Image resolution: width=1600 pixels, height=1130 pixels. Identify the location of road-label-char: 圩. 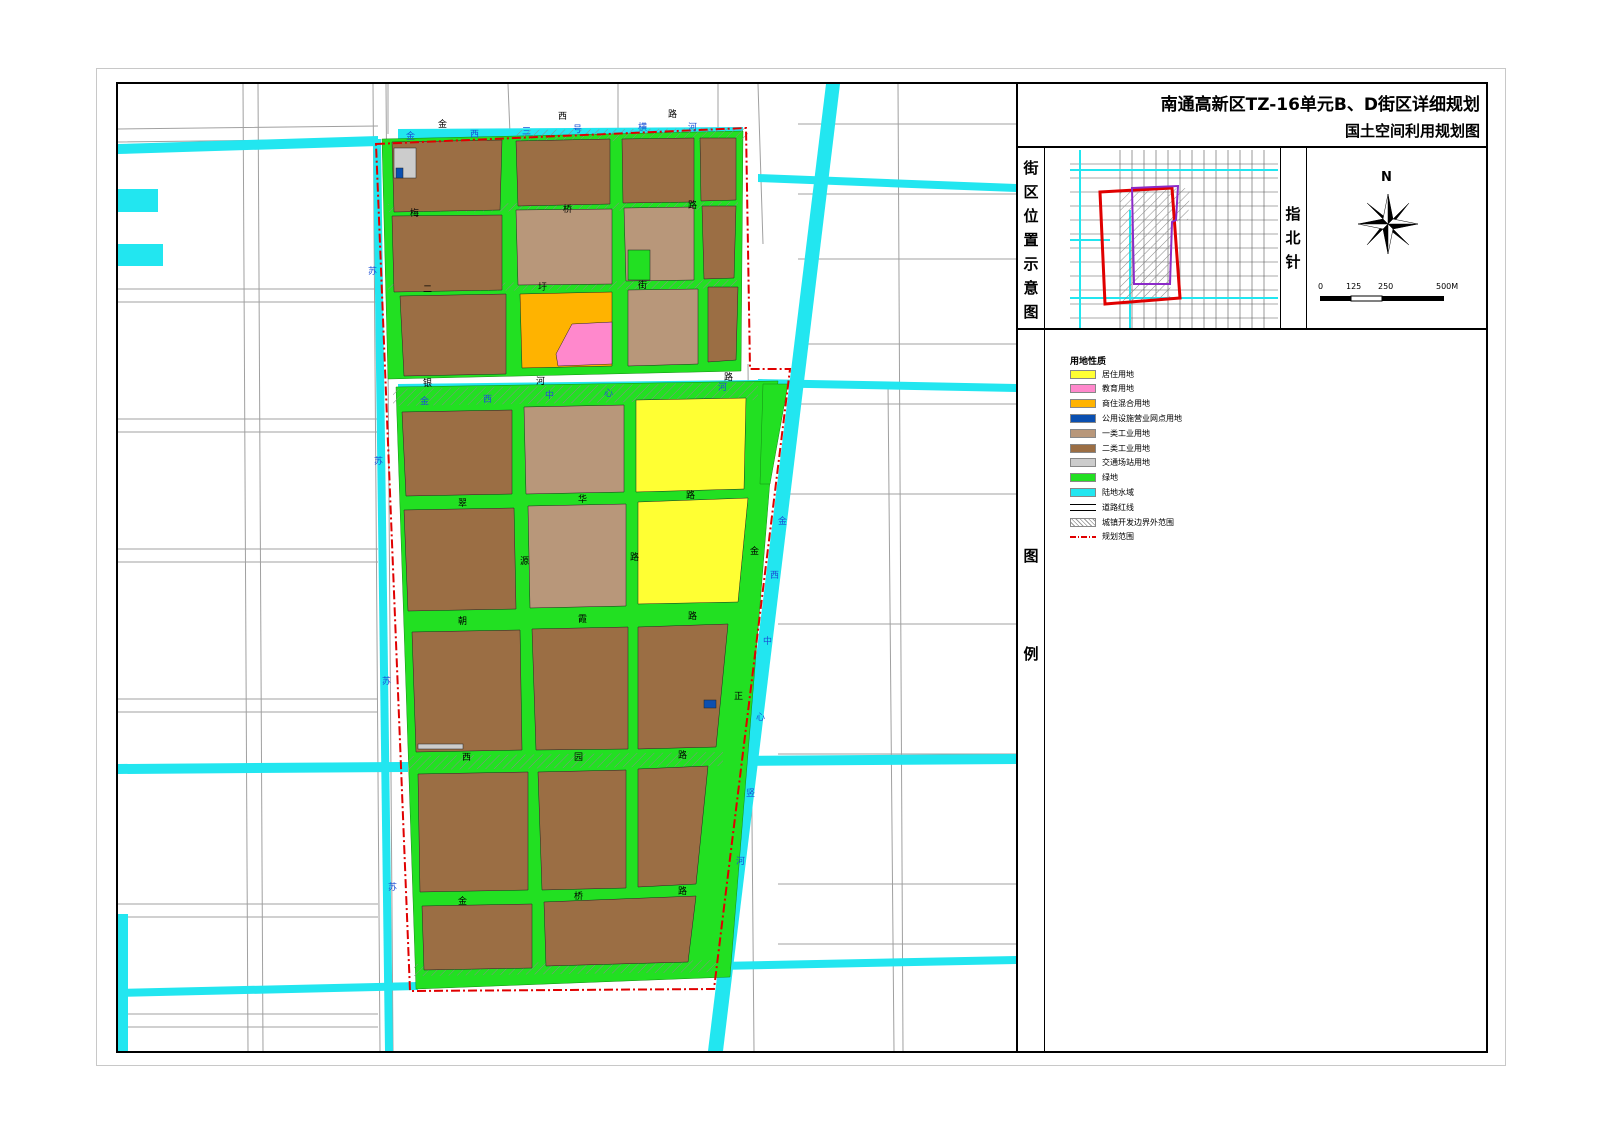
(542, 287).